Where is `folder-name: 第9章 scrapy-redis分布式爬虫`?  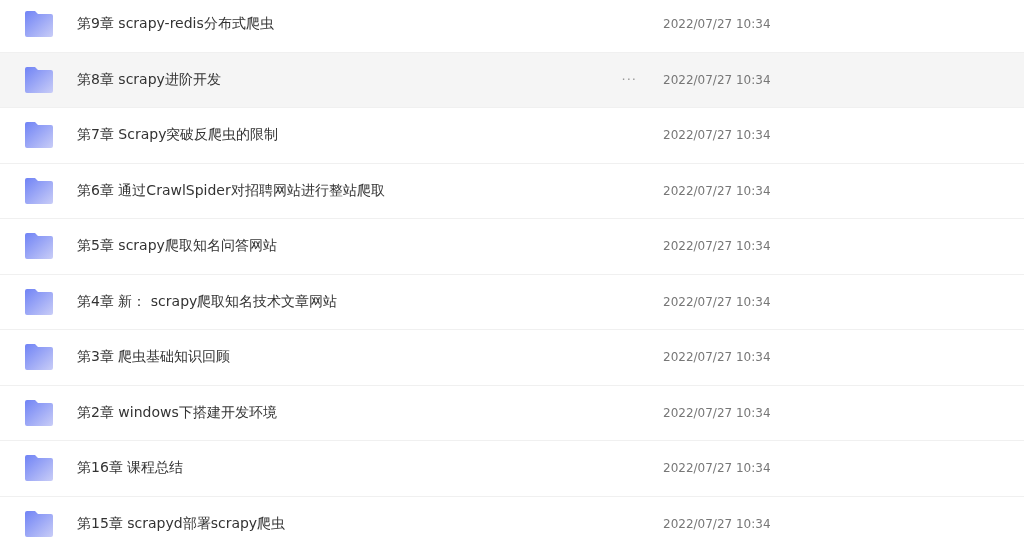
folder-name: 第9章 scrapy-redis分布式爬虫 is located at coordinates (176, 24).